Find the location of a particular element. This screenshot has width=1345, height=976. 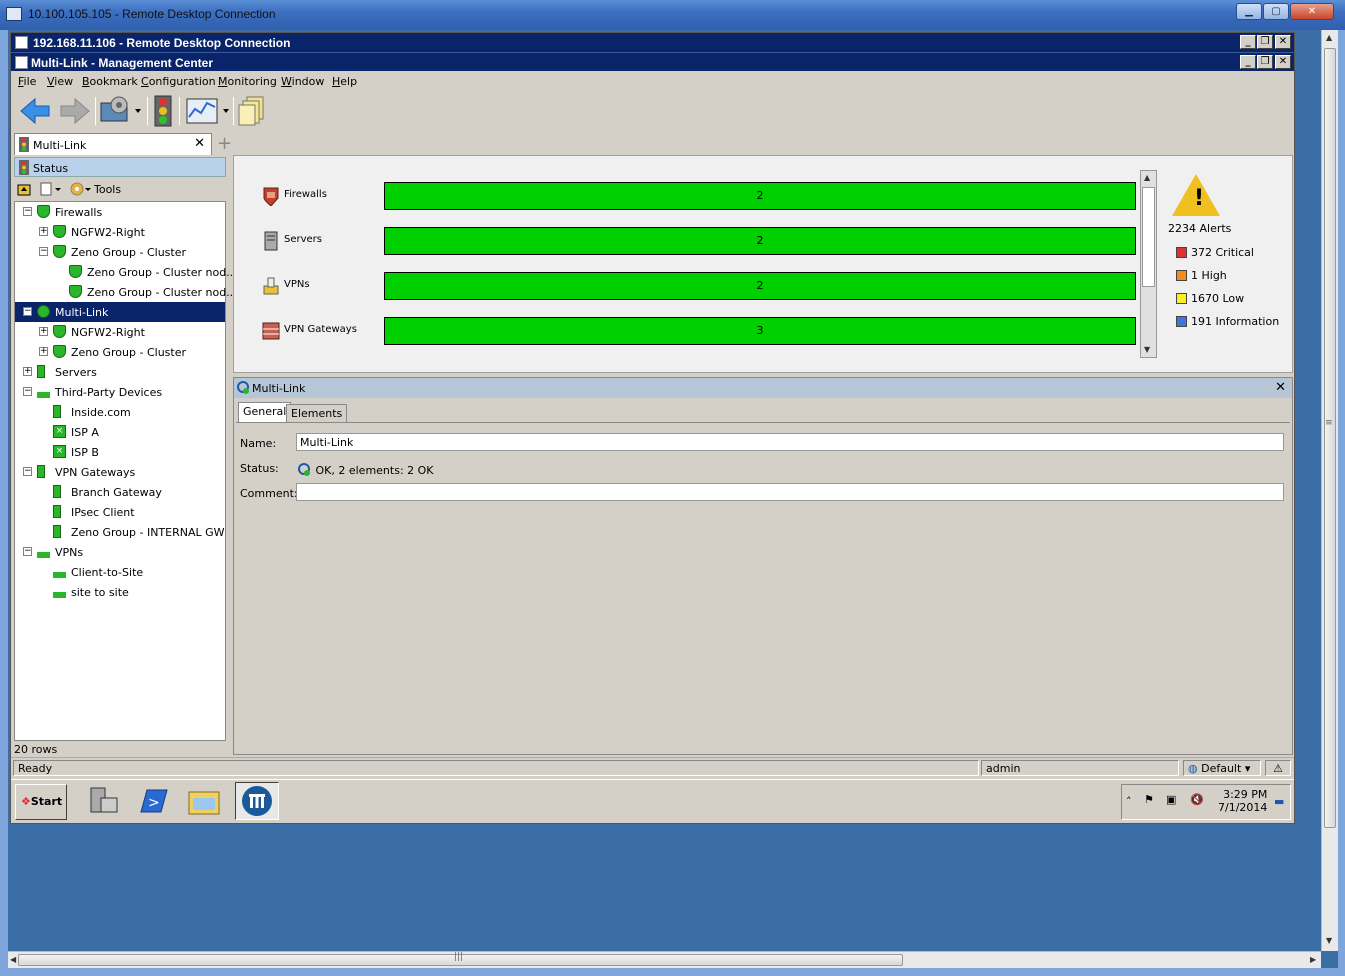

outer-vertical-scrollbar: ▲ ≡ ▼ is located at coordinates (1329, 490).